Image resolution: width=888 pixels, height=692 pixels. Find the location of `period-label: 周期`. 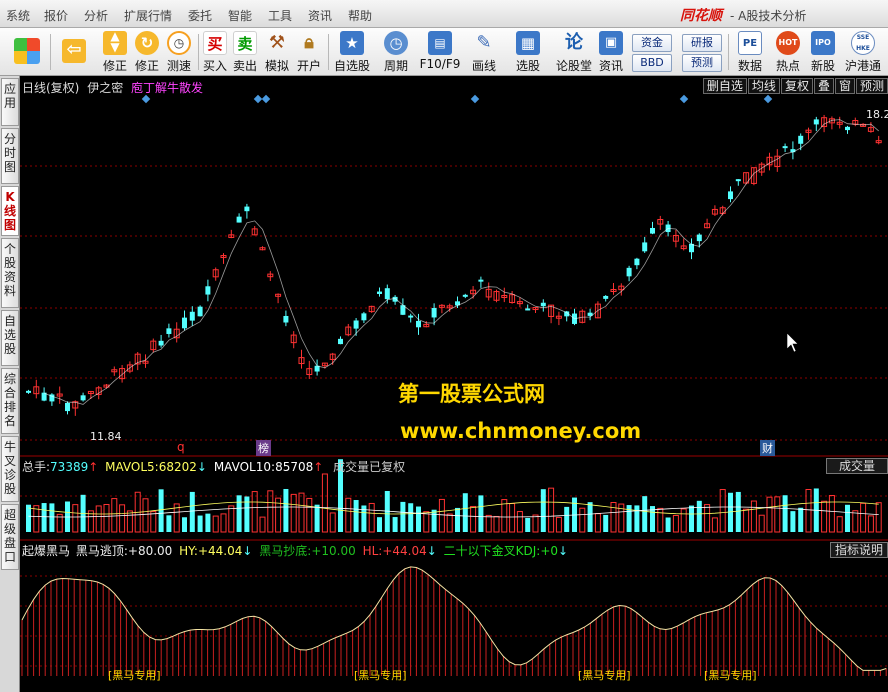

period-label: 周期 is located at coordinates (395, 66).